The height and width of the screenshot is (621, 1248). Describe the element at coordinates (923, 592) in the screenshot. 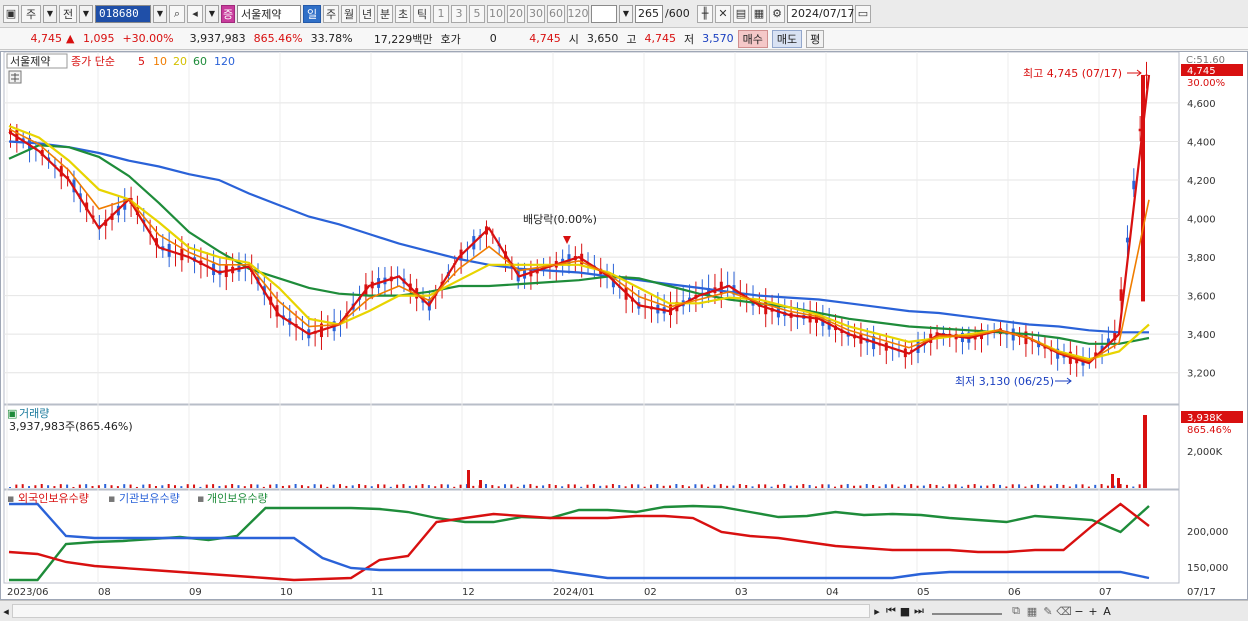

I see `date-tick-label: 05` at that location.